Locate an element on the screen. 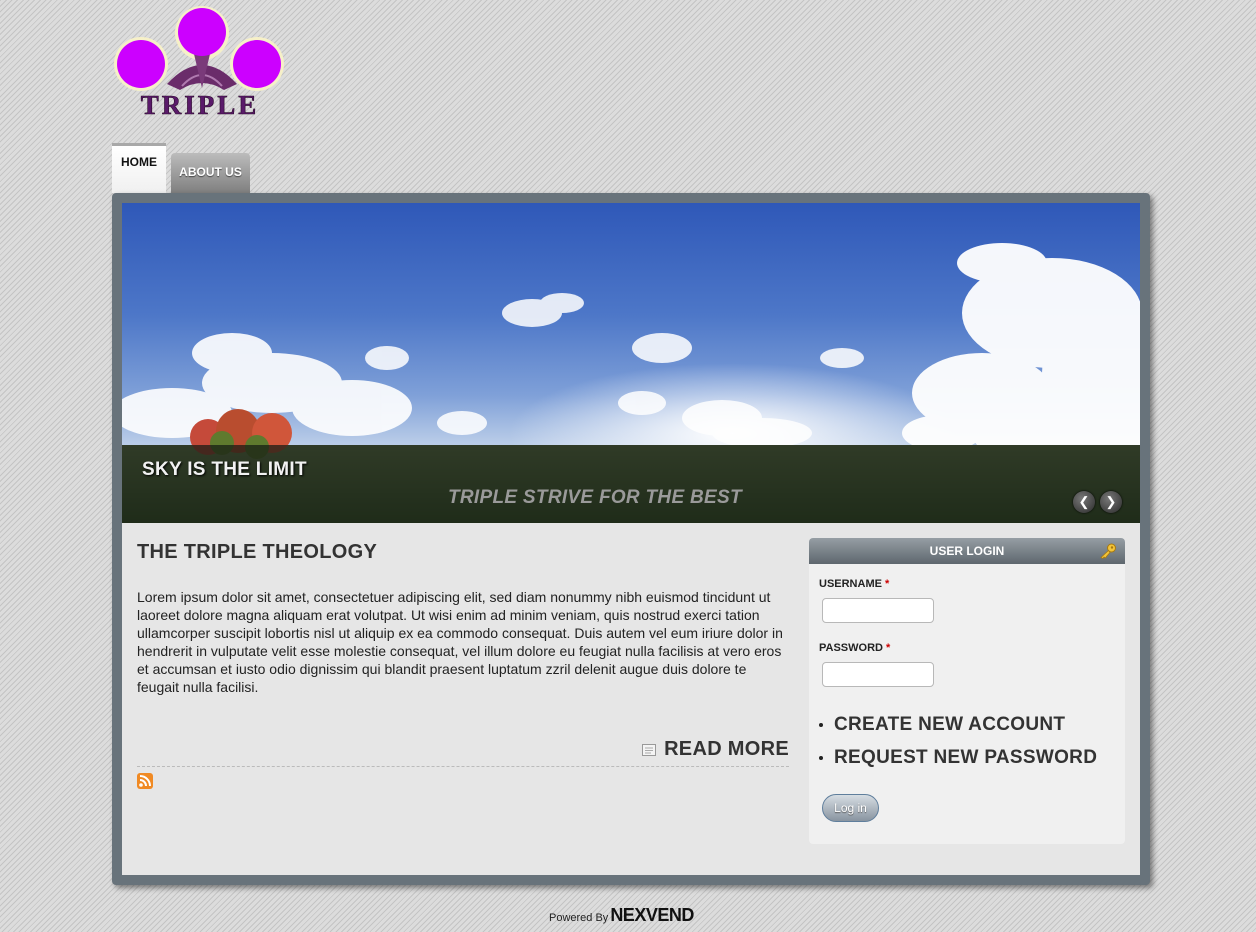 The width and height of the screenshot is (1256, 932). document-icon is located at coordinates (649, 749).